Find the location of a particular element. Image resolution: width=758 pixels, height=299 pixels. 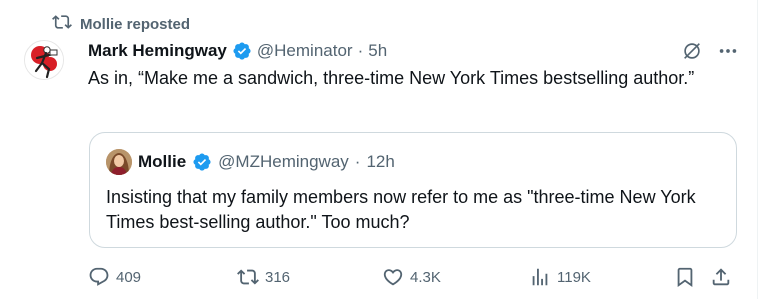

top-actions is located at coordinates (710, 51).